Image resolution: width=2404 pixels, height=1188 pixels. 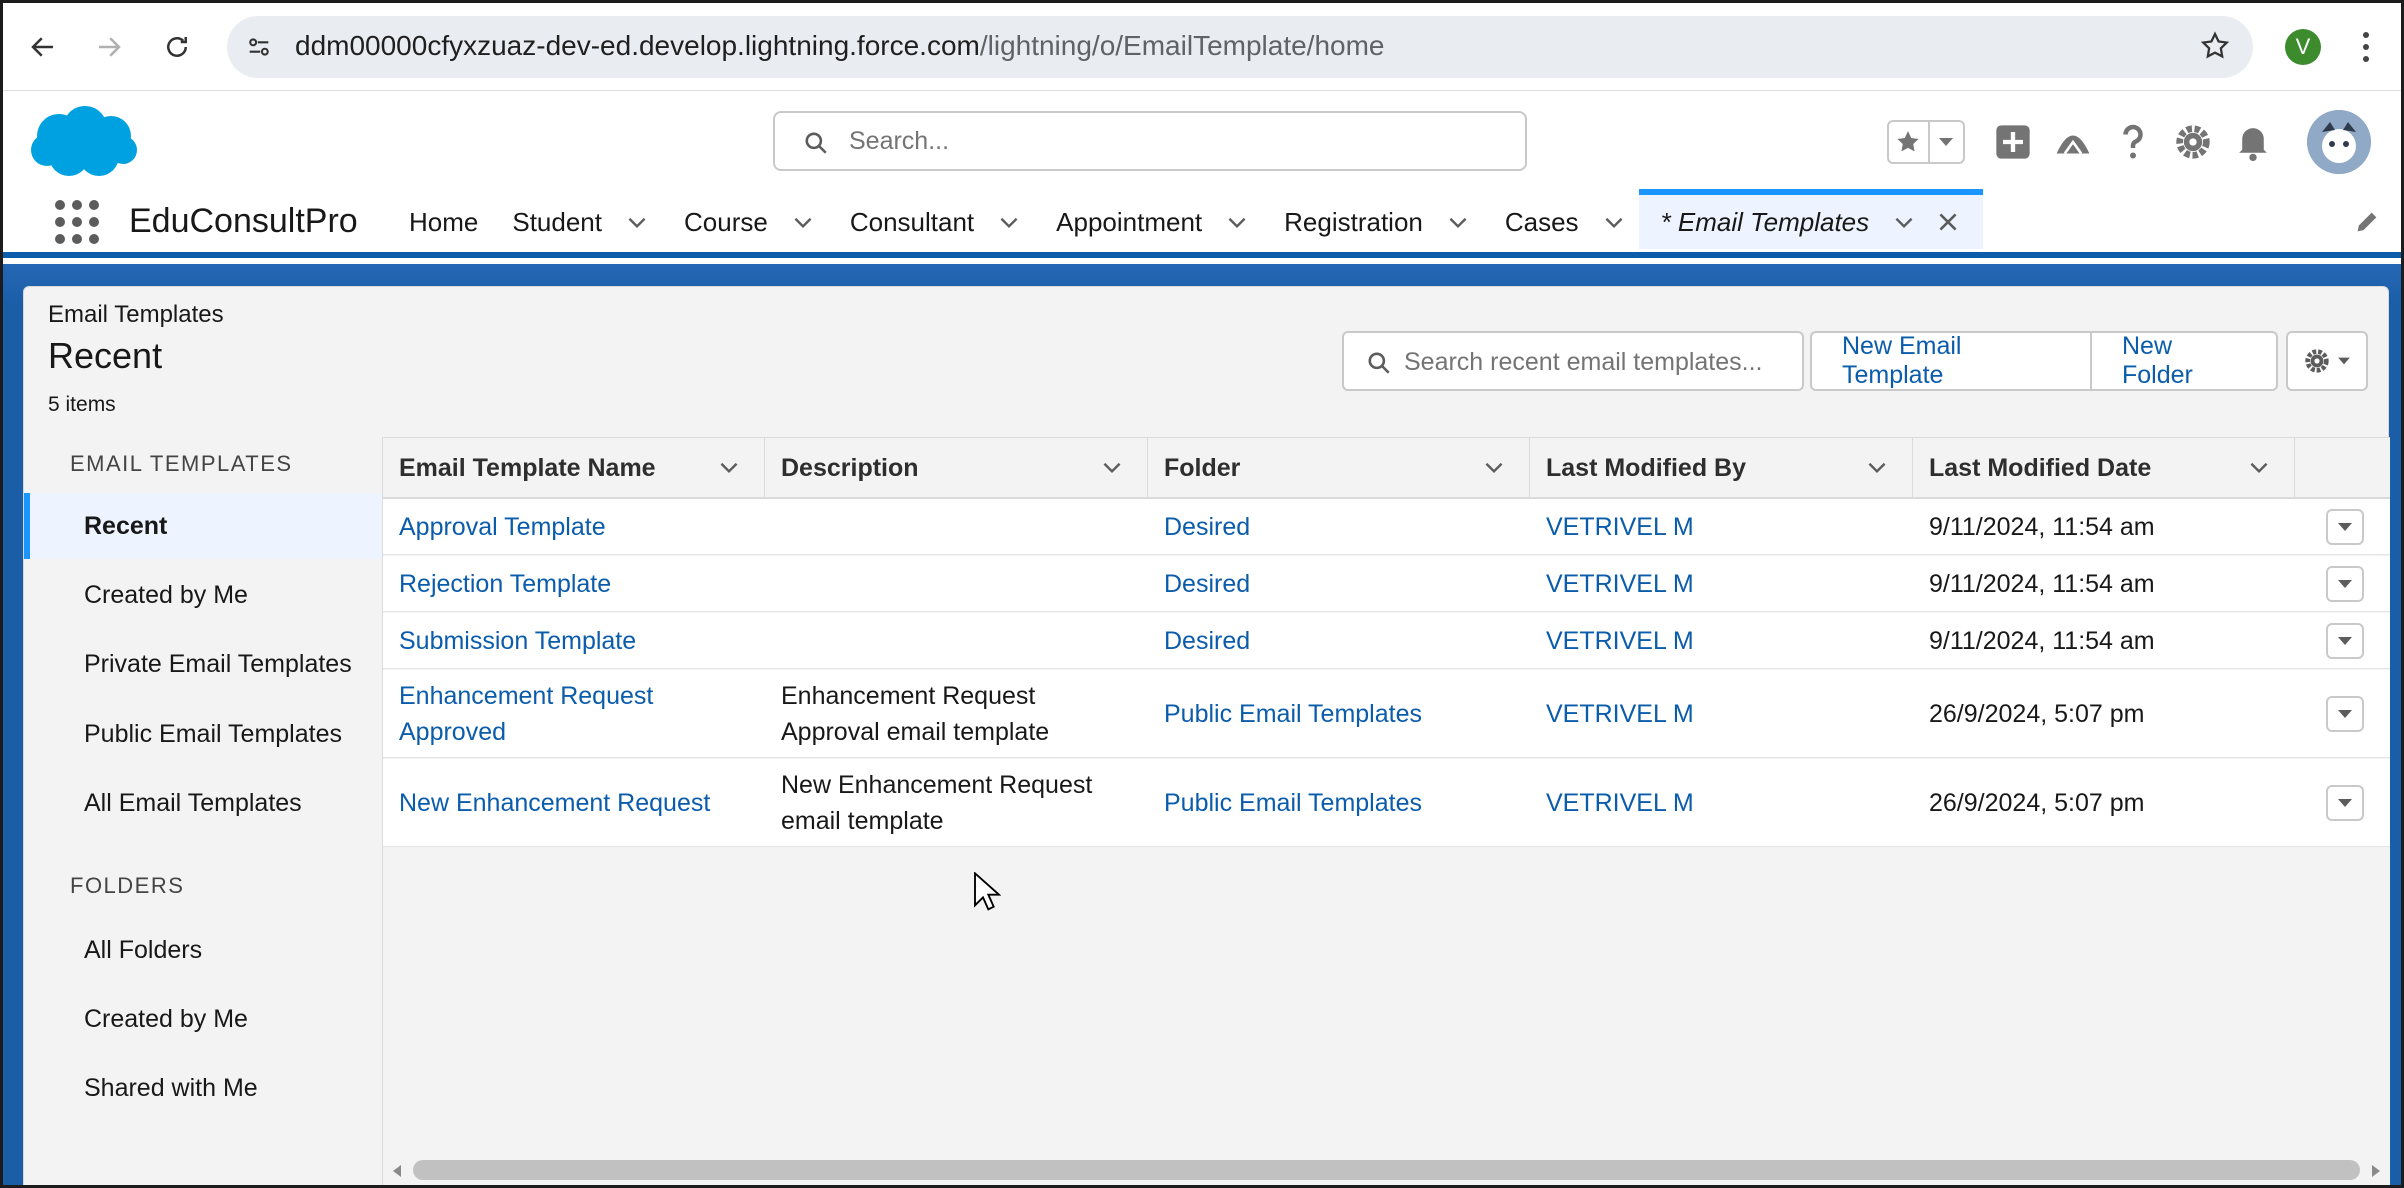 What do you see at coordinates (84, 144) in the screenshot?
I see `salesforce-cloud-logo` at bounding box center [84, 144].